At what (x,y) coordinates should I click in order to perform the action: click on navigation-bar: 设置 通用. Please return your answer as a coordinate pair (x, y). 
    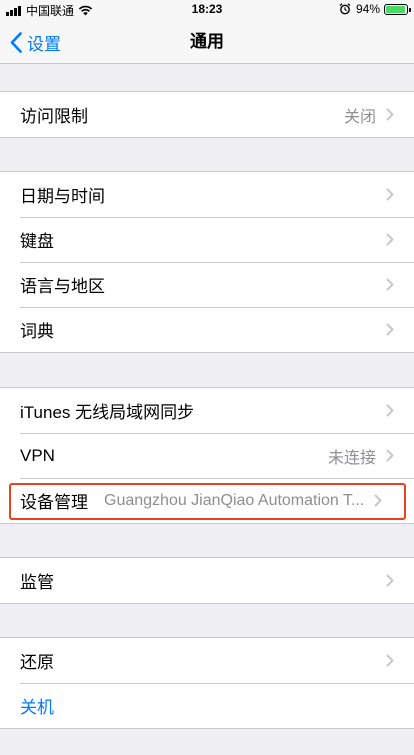
    Looking at the image, I should click on (207, 42).